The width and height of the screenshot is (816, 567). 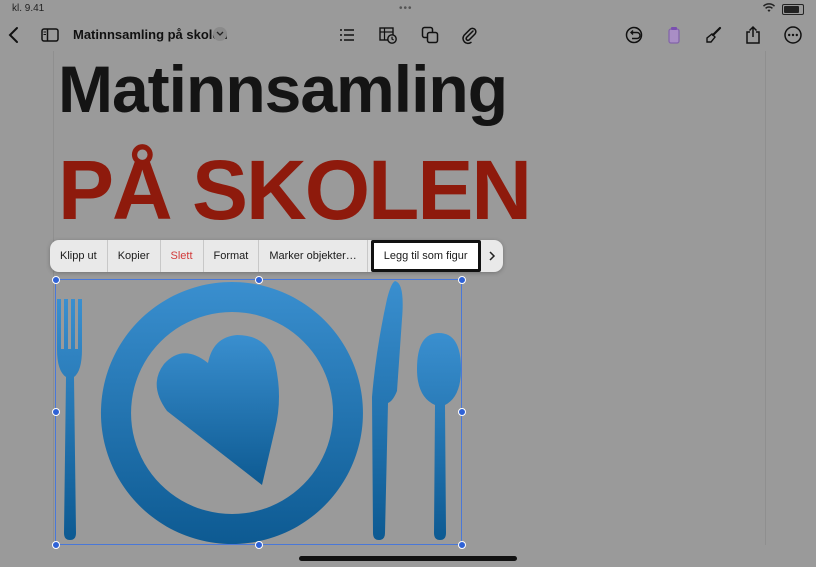 What do you see at coordinates (56, 412) in the screenshot?
I see `resize-handle-left` at bounding box center [56, 412].